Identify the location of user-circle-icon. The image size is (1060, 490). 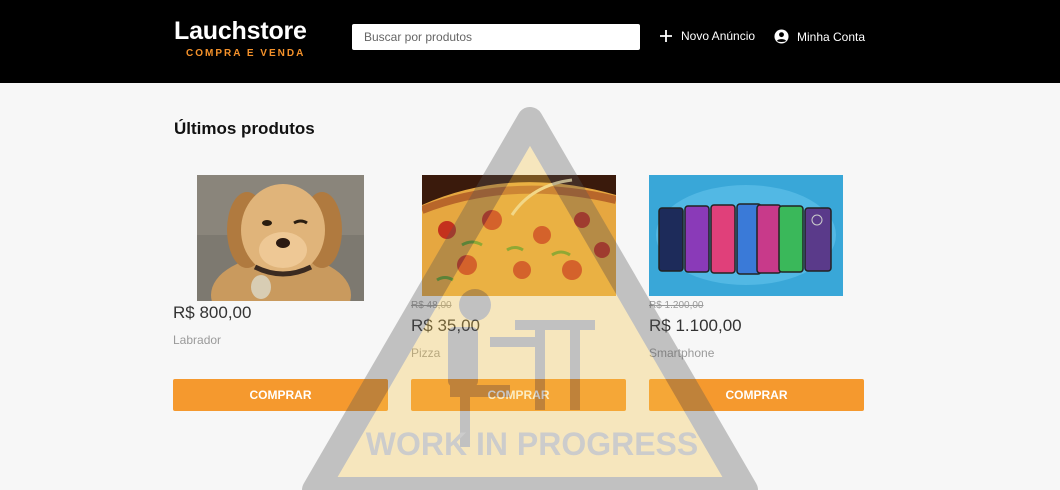
(781, 36).